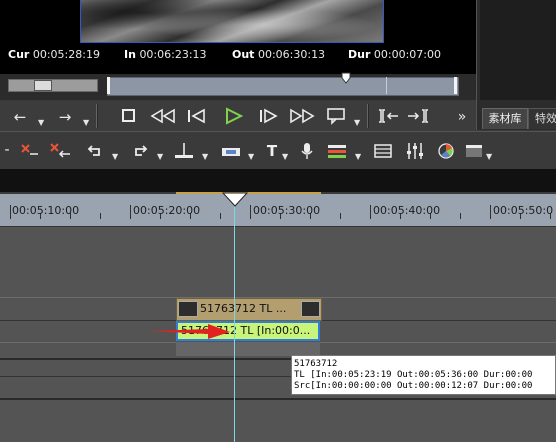 Image resolution: width=556 pixels, height=442 pixels. Describe the element at coordinates (518, 50) in the screenshot. I see `asset-panel-content` at that location.